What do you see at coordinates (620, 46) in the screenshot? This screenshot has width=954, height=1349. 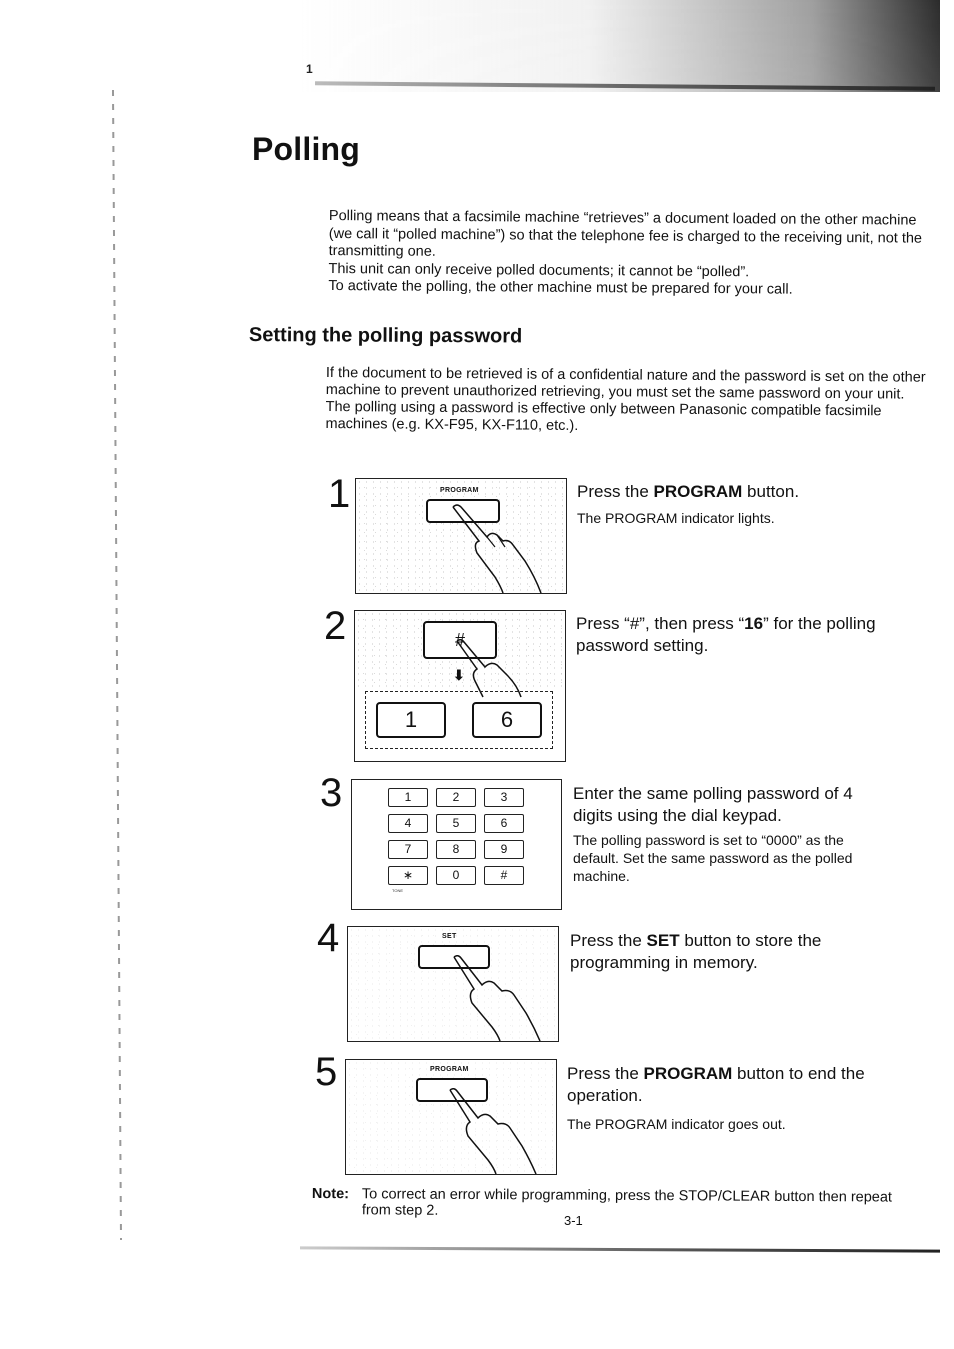 I see `scan-shading-top` at bounding box center [620, 46].